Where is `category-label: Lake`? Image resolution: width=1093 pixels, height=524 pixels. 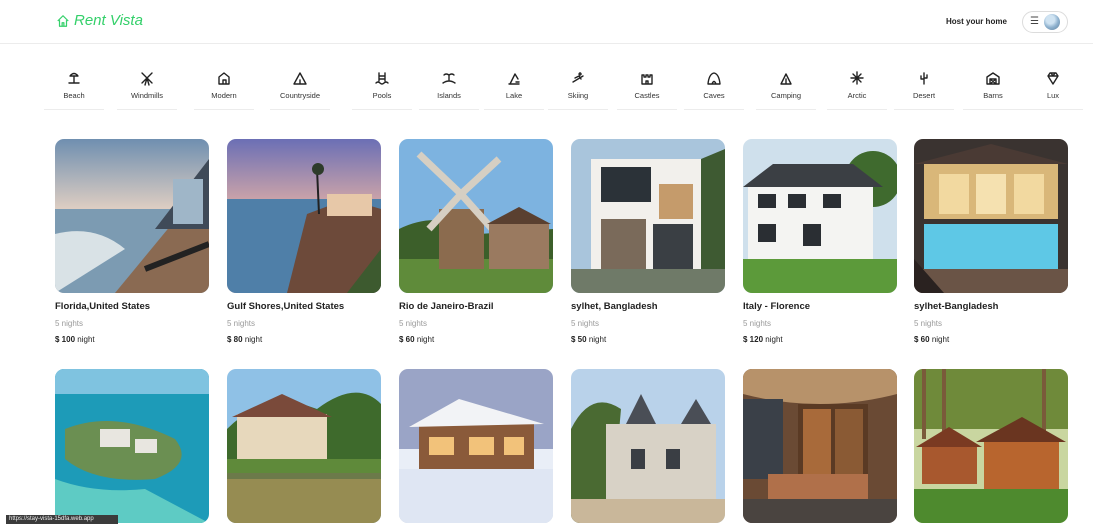 category-label: Lake is located at coordinates (514, 95).